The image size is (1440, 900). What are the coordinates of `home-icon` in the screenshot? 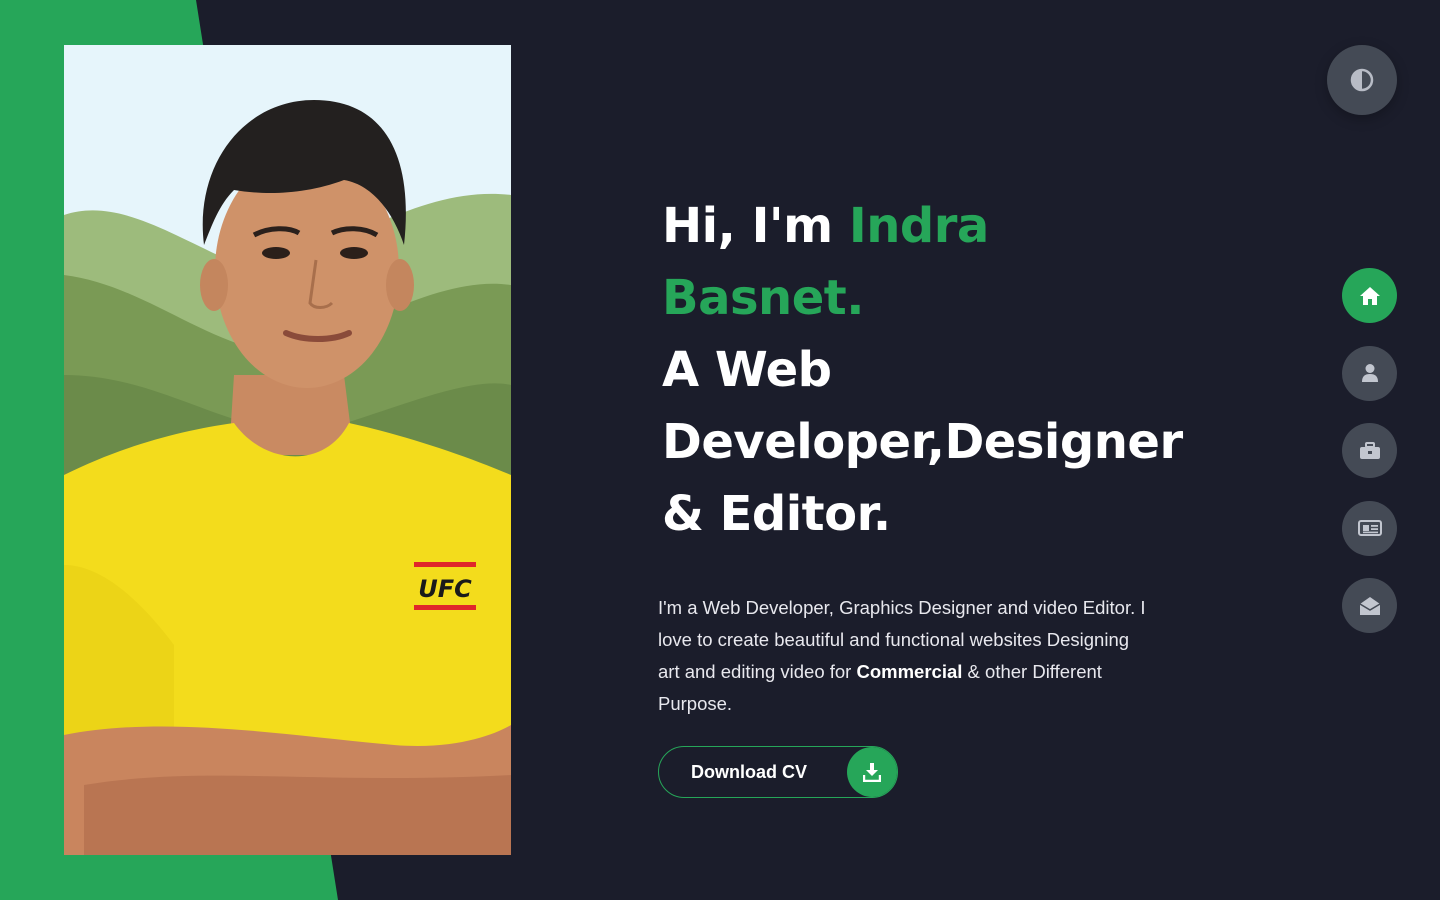 It's located at (1369, 295).